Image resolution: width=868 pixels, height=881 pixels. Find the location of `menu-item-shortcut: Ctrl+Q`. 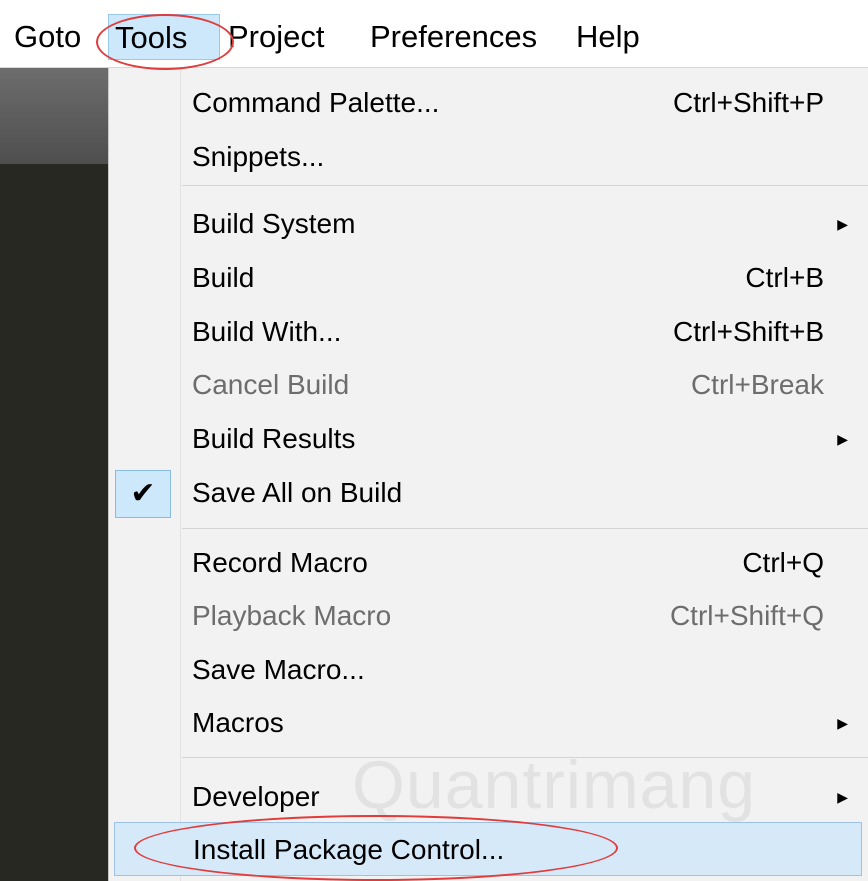

menu-item-shortcut: Ctrl+Q is located at coordinates (783, 562).